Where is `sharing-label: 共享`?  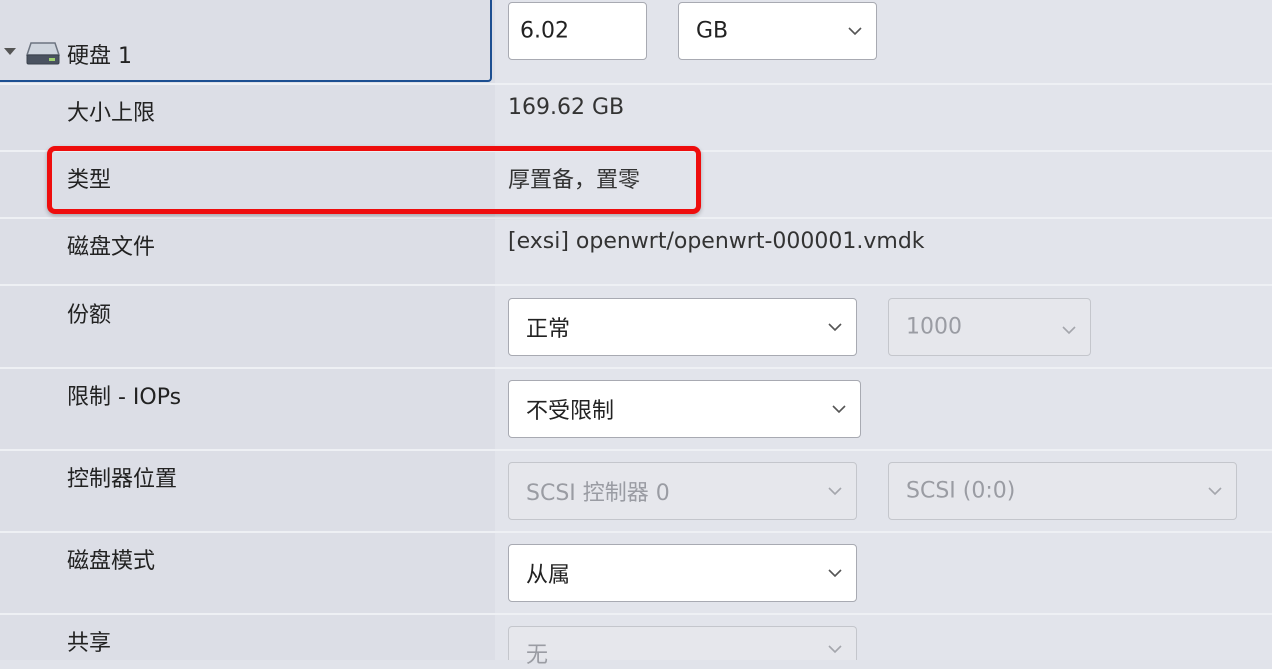 sharing-label: 共享 is located at coordinates (89, 643).